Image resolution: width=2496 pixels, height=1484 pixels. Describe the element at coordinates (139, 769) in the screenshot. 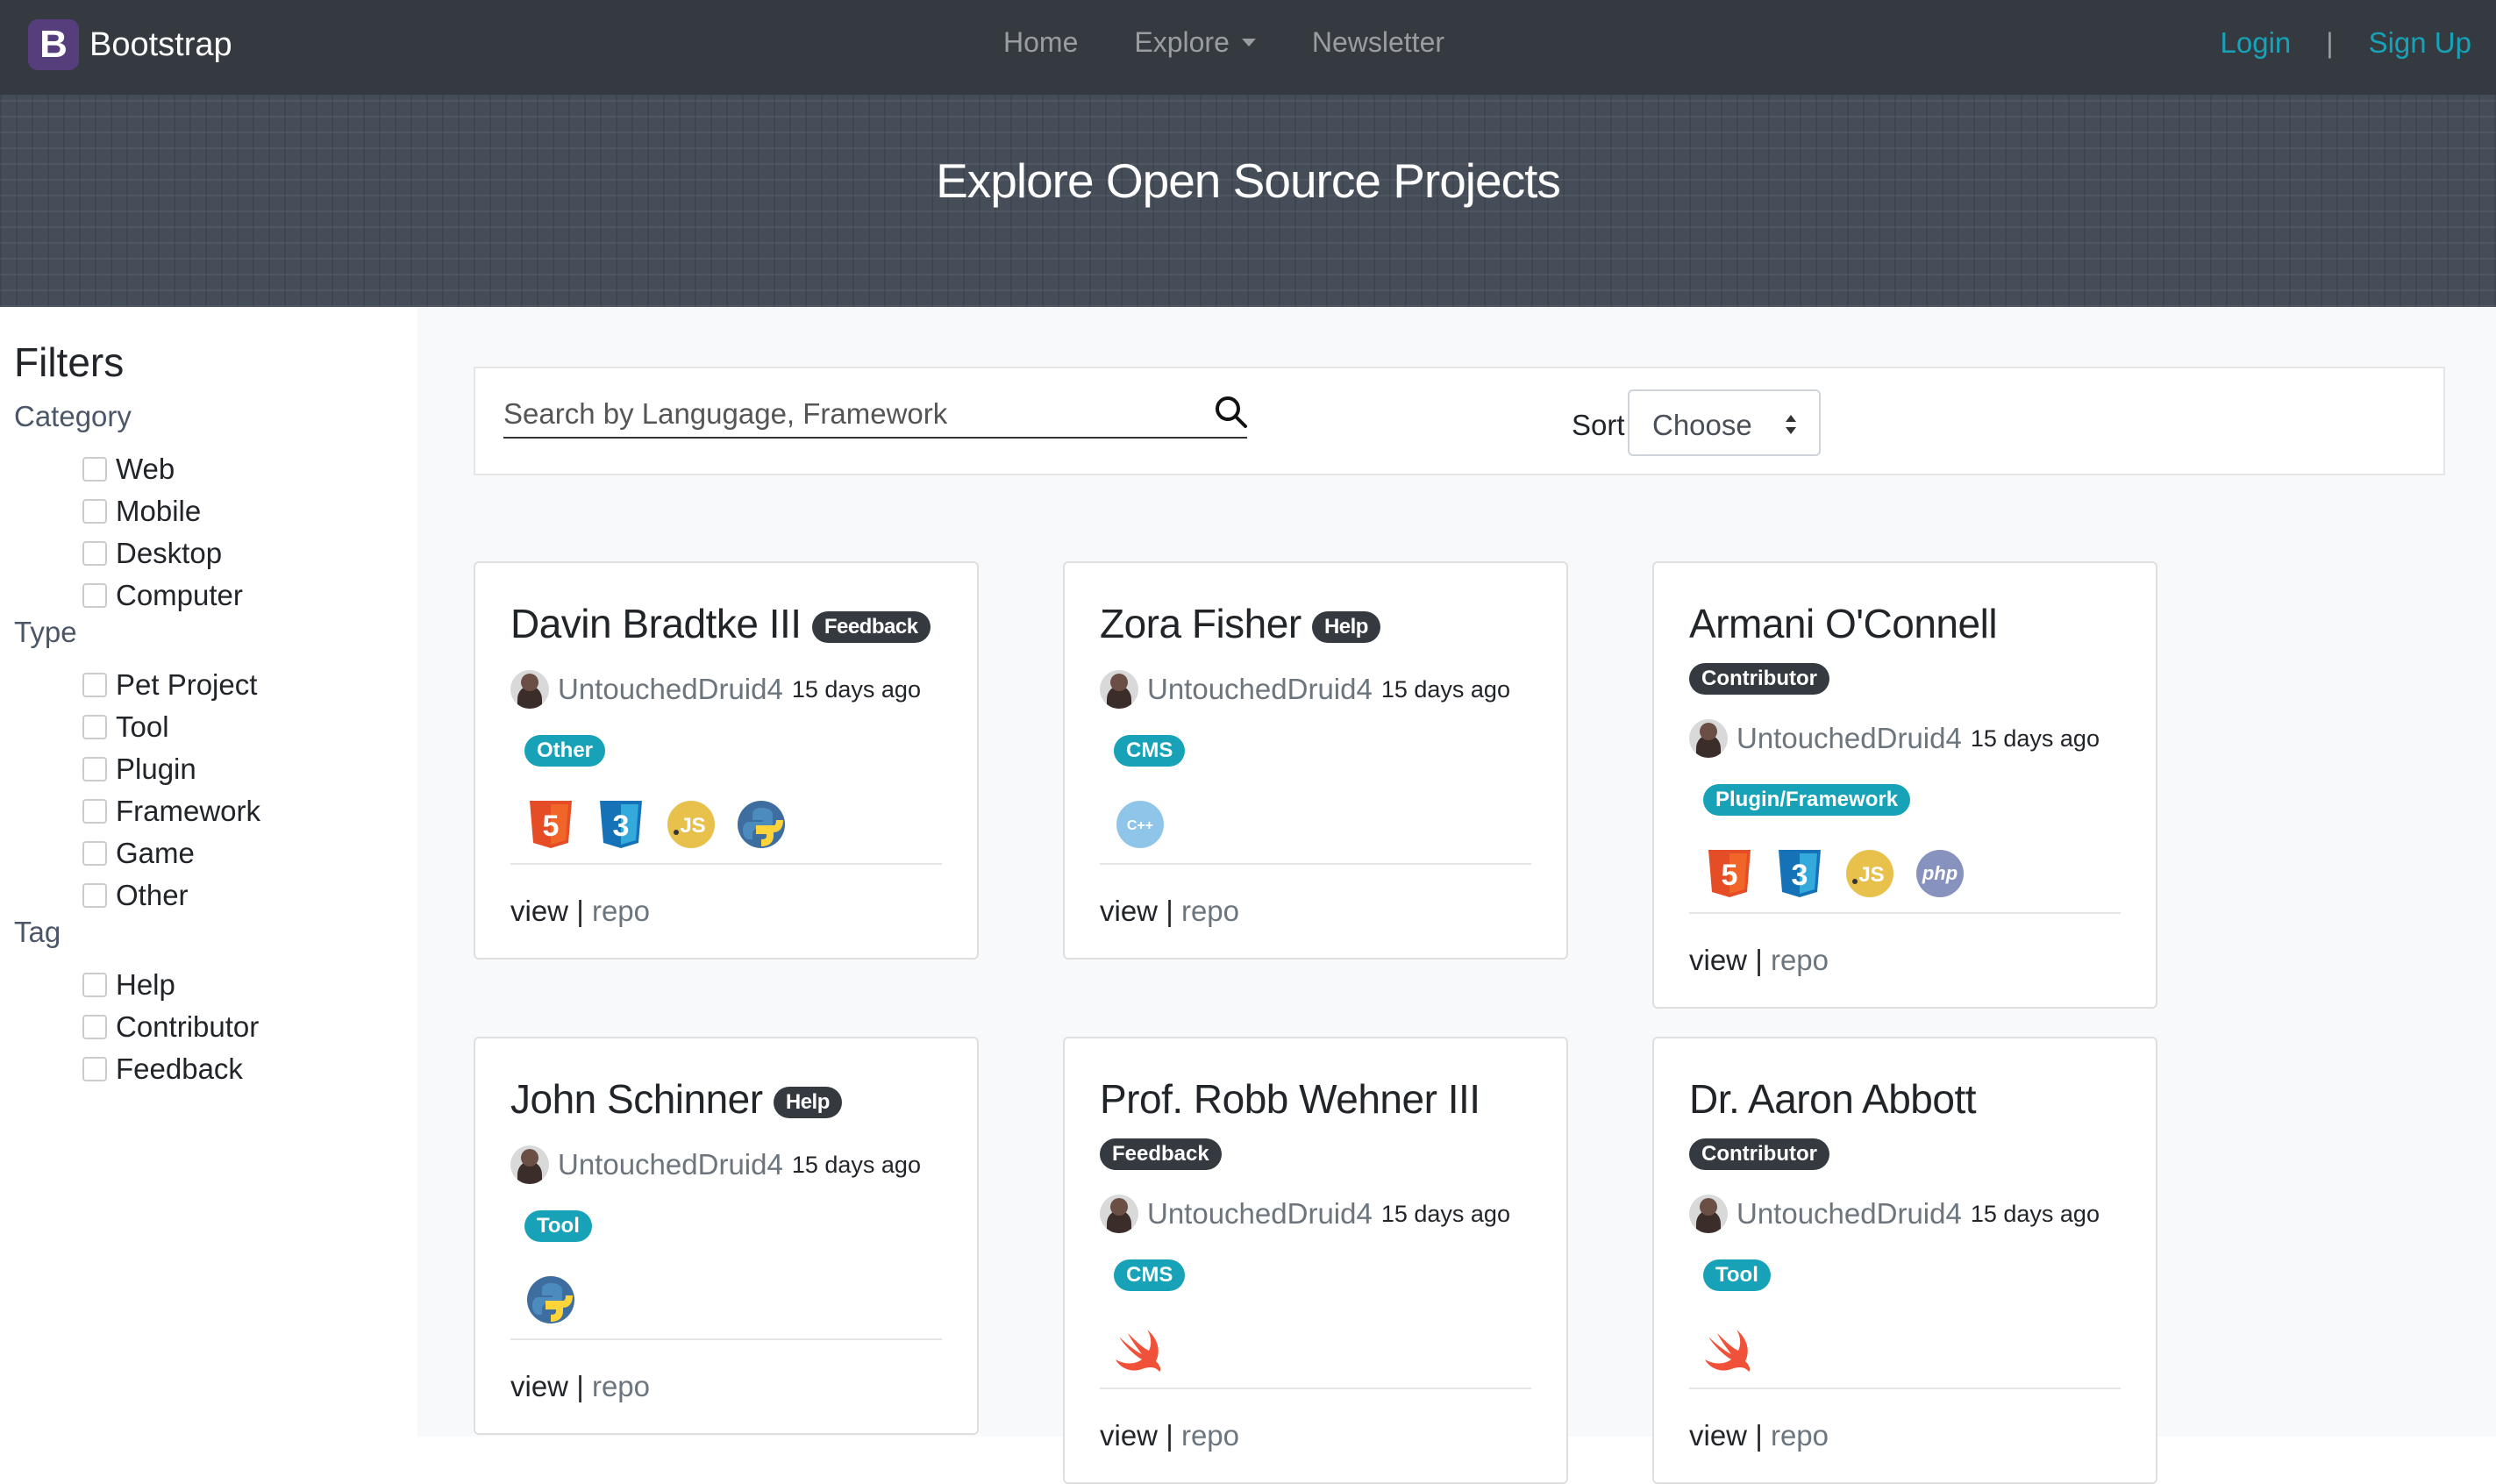

I see `filter-type-plugin: Plugin` at that location.